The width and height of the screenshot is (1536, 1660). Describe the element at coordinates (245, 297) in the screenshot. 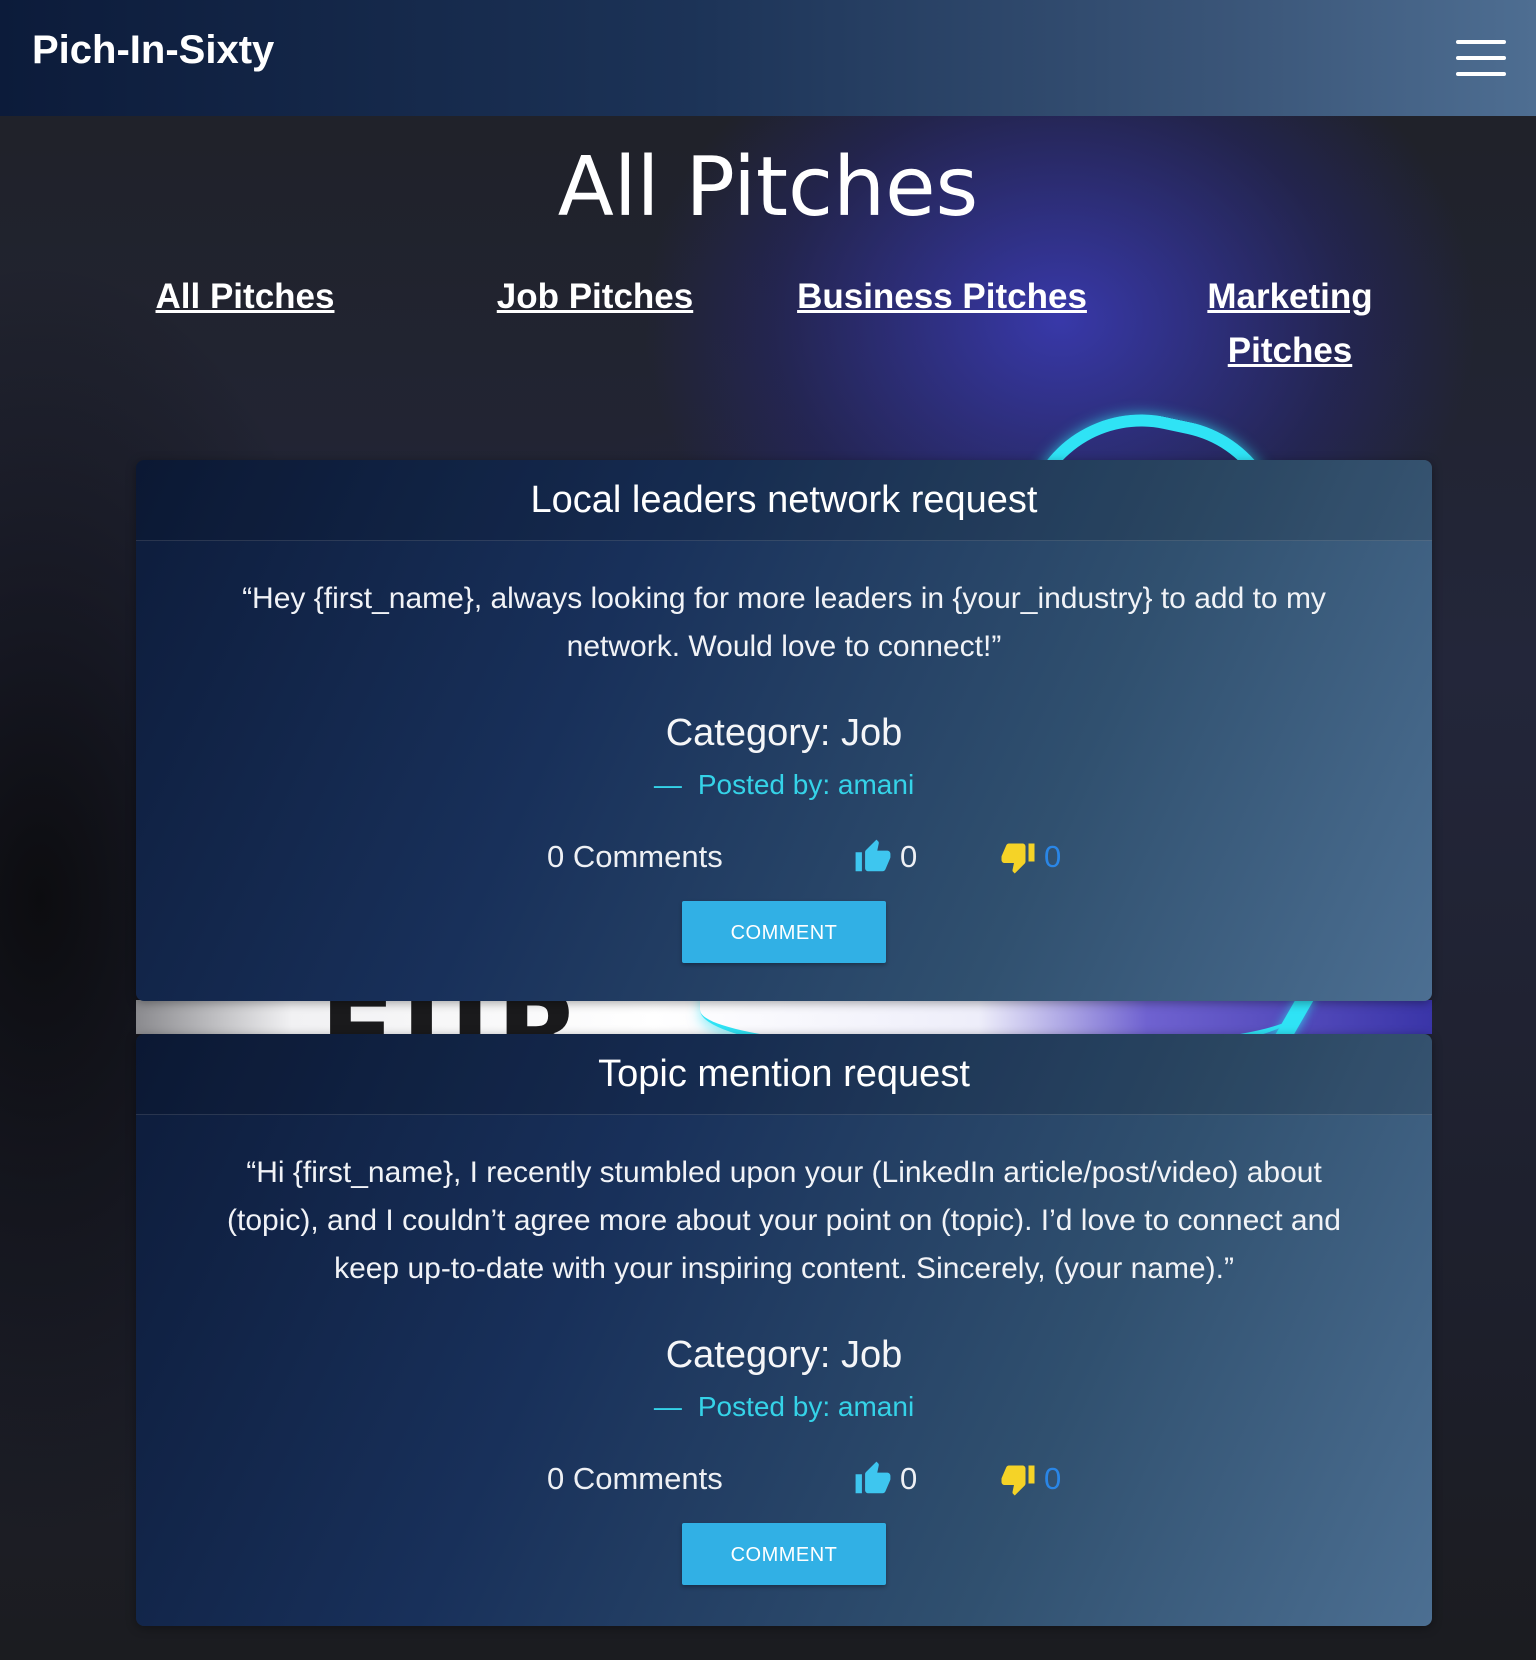

I see `category-link-all: All Pitches` at that location.